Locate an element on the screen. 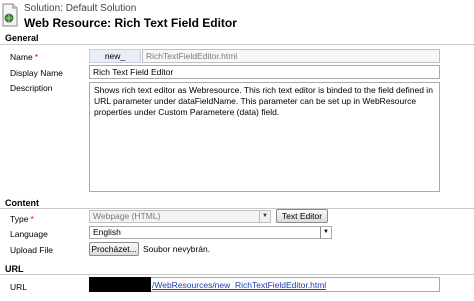 This screenshot has width=474, height=301. language-select: English ▼ is located at coordinates (210, 232).